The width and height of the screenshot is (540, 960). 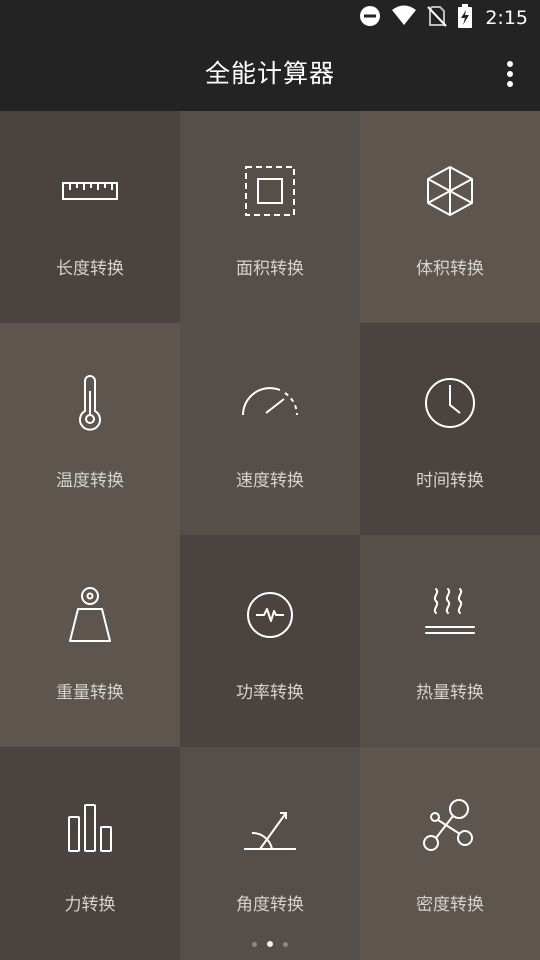 I want to click on page-indicator, so click(x=270, y=944).